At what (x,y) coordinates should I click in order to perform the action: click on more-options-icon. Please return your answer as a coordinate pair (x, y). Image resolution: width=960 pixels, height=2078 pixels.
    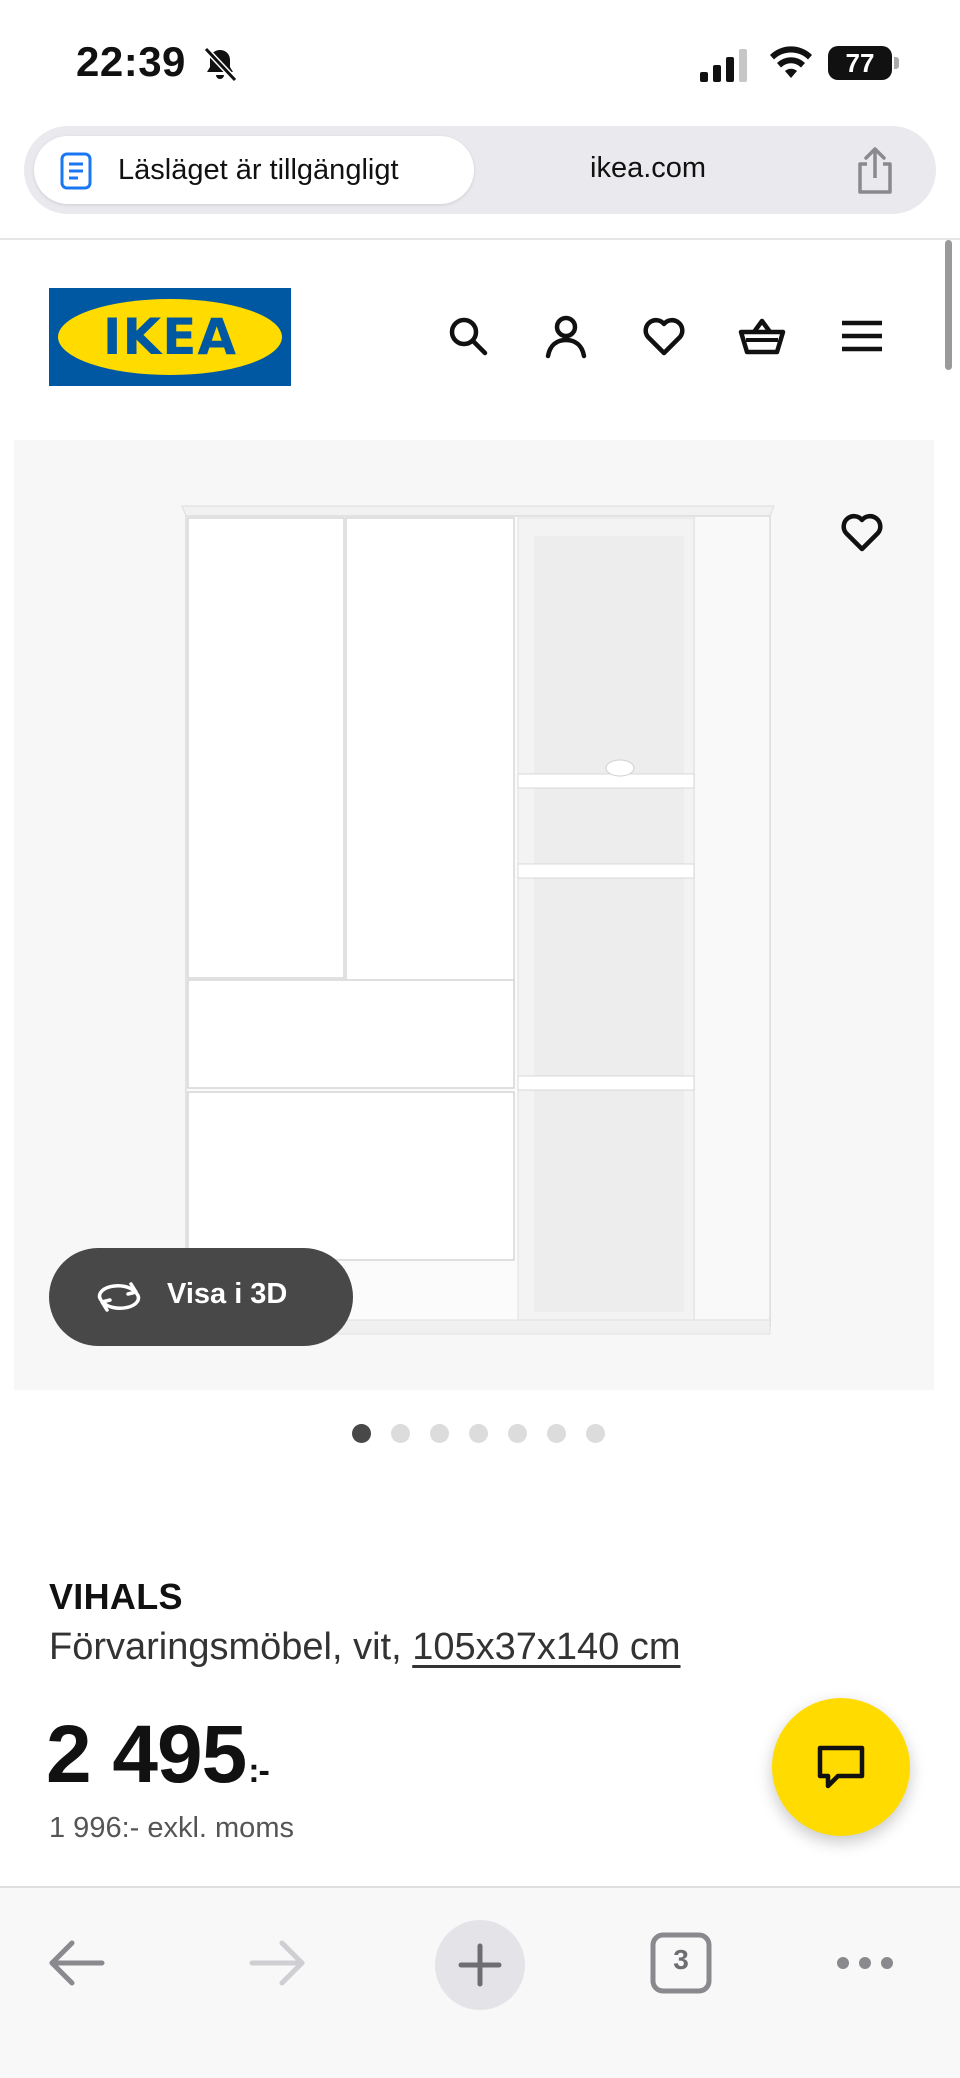
    Looking at the image, I should click on (865, 1963).